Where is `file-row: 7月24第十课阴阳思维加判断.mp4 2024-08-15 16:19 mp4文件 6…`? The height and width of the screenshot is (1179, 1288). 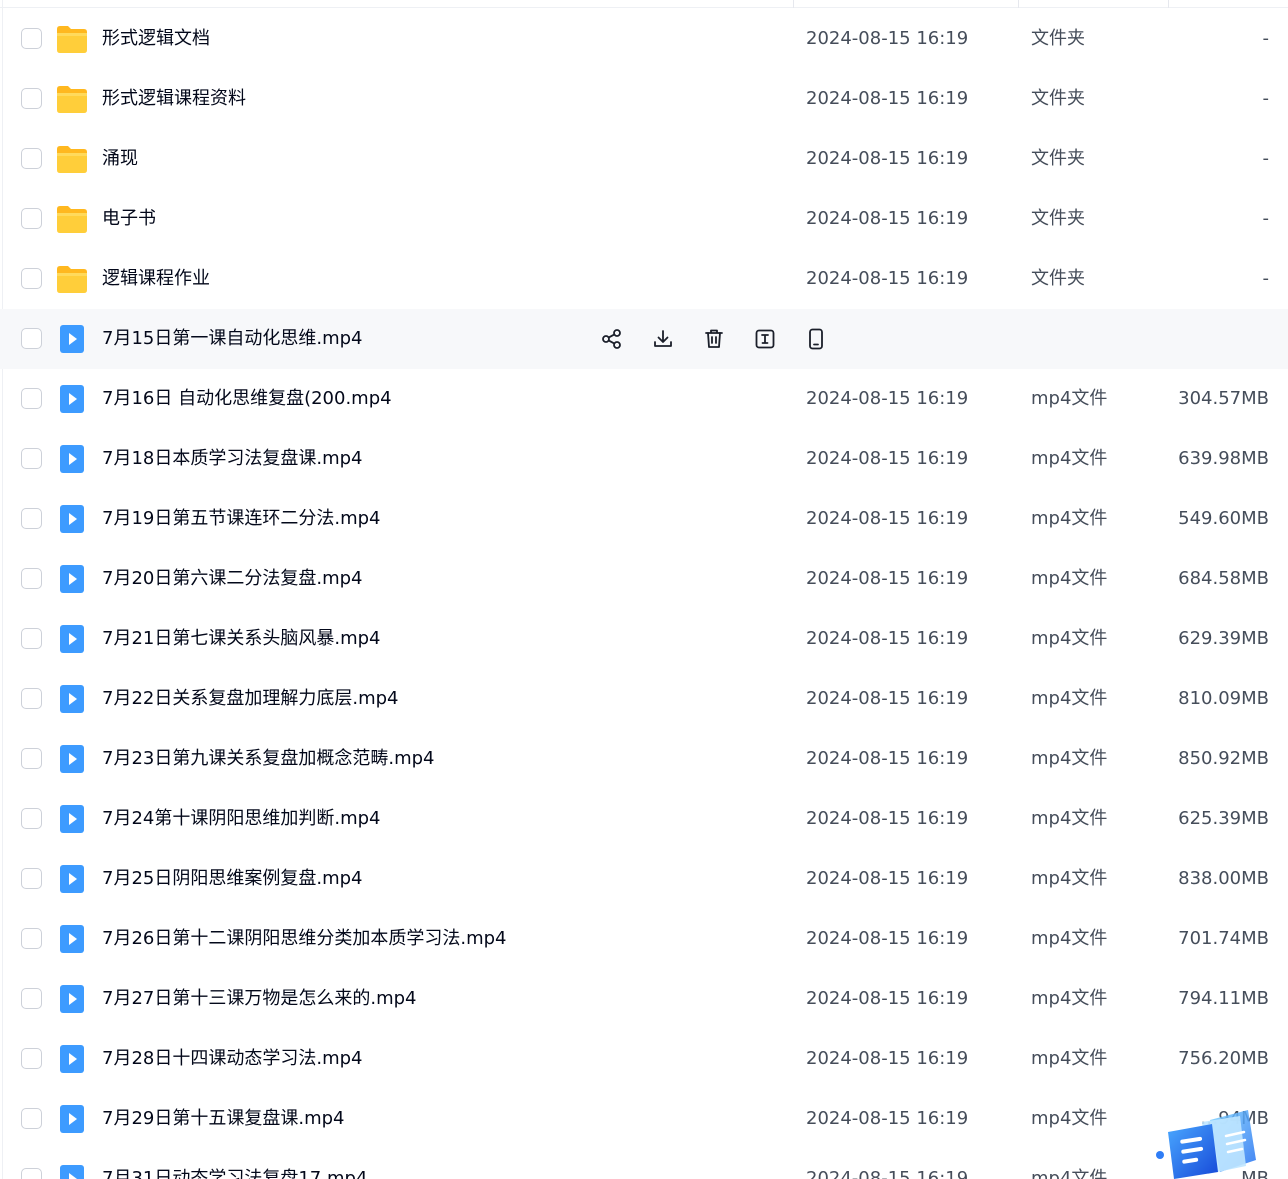
file-row: 7月24第十课阴阳思维加判断.mp4 2024-08-15 16:19 mp4文件 6… is located at coordinates (644, 819).